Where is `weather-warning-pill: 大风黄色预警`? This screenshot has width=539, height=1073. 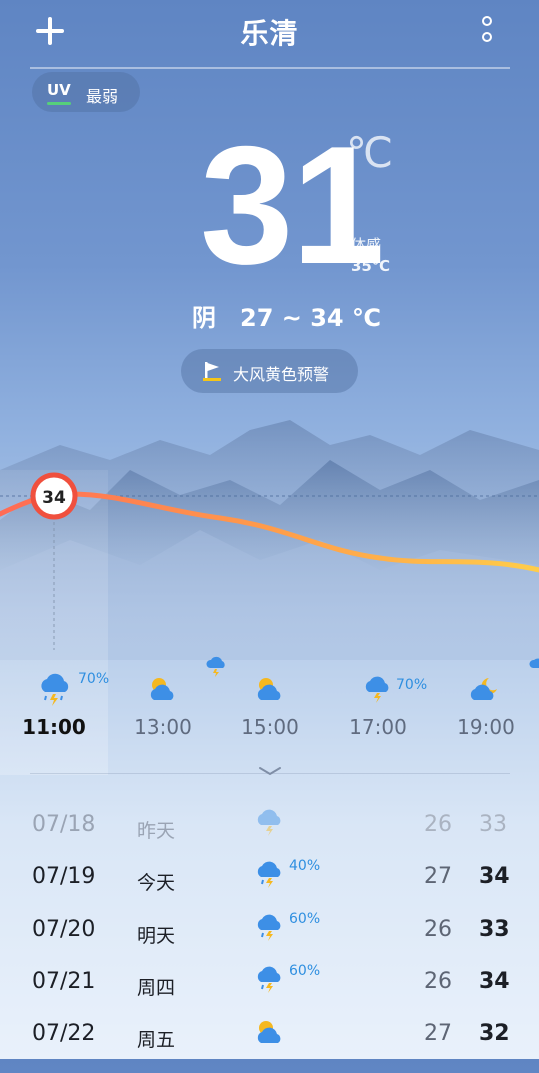
weather-warning-pill: 大风黄色预警 is located at coordinates (269, 371).